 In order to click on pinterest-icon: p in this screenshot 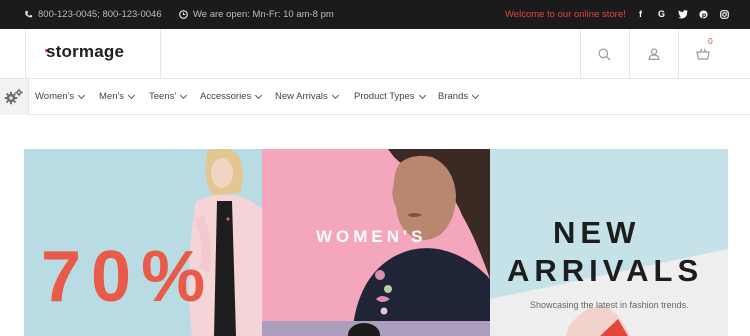, I will do `click(703, 14)`.